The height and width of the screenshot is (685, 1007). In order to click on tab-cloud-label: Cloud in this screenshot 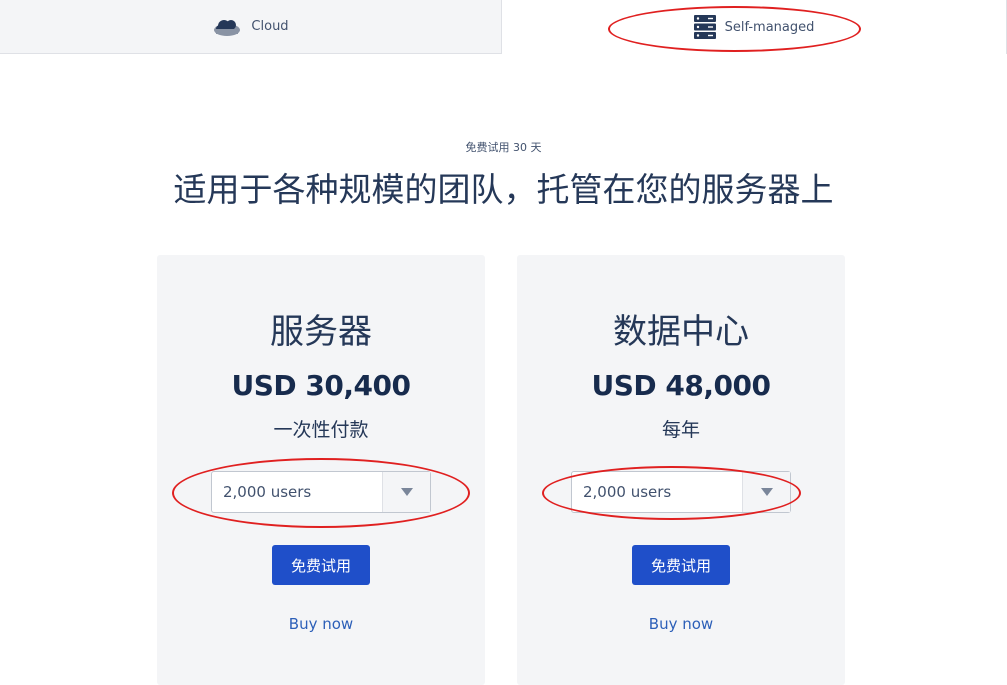, I will do `click(270, 26)`.